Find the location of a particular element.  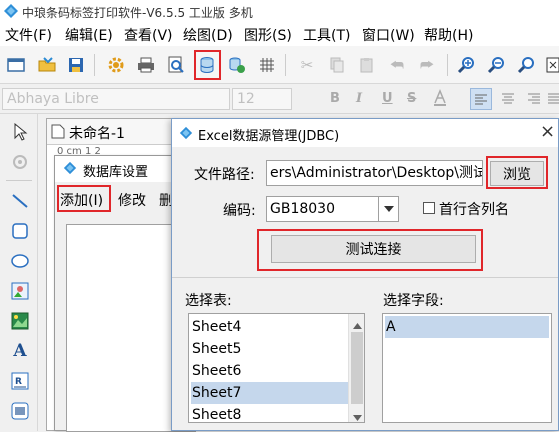

browse-highlight is located at coordinates (517, 172).